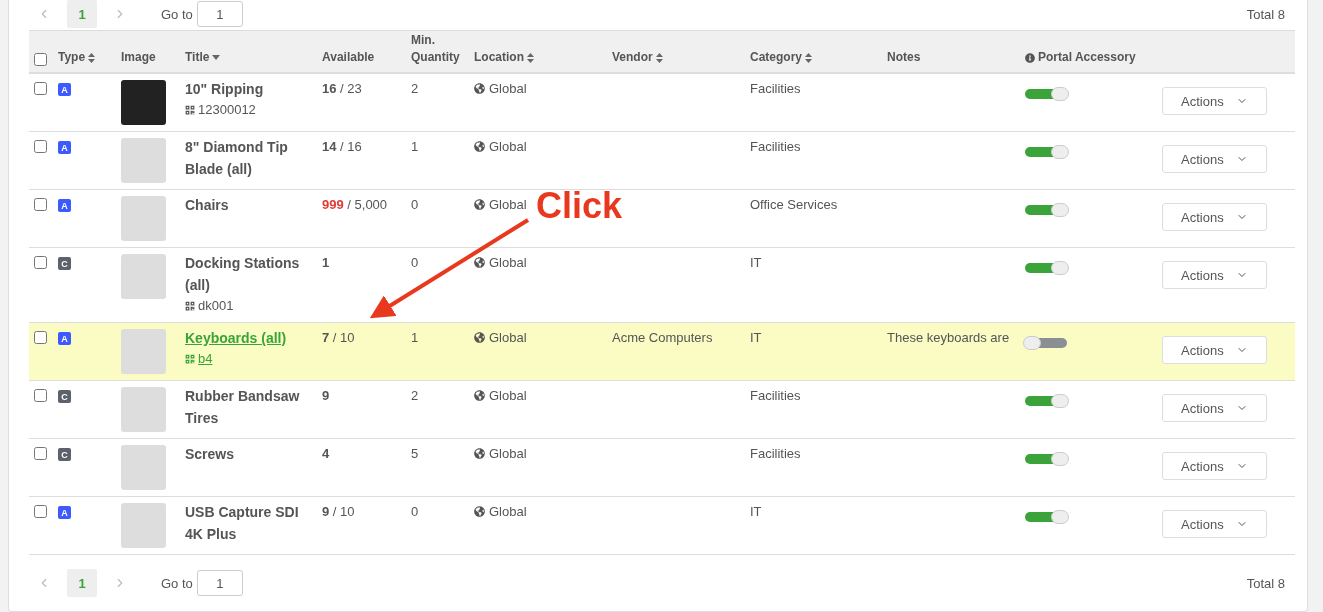 This screenshot has width=1323, height=612. Describe the element at coordinates (794, 204) in the screenshot. I see `category-text: Office Services` at that location.